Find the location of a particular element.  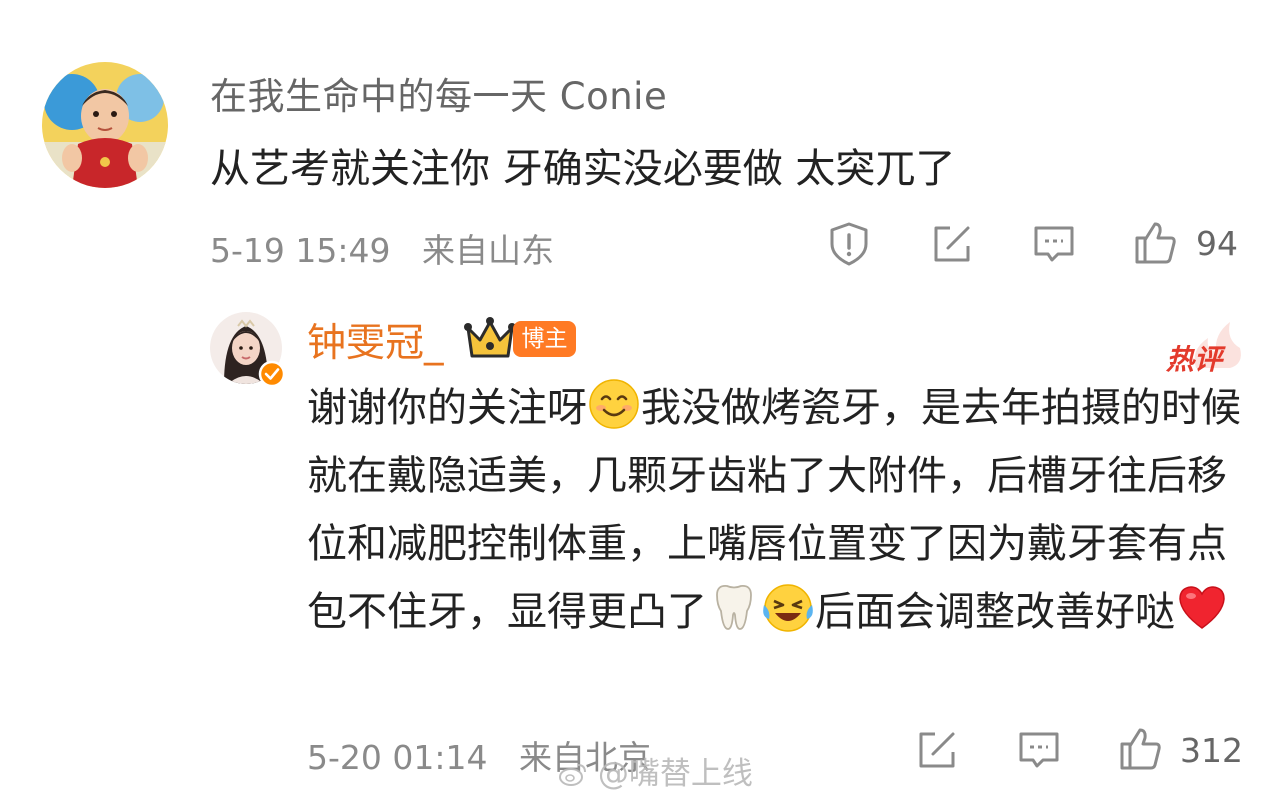

blogger-badge: 博主 is located at coordinates (544, 339).